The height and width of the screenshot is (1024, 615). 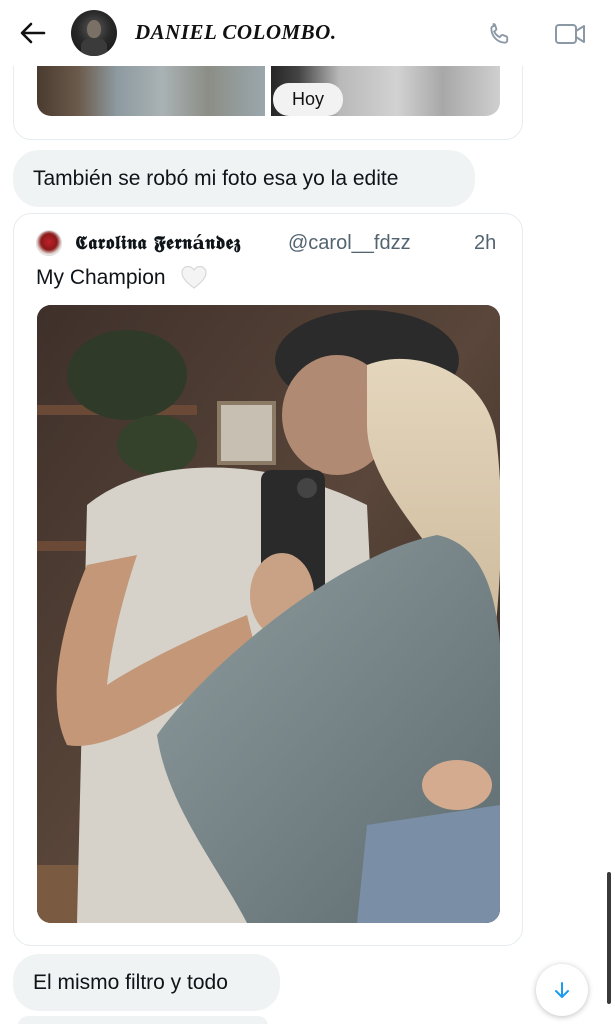 I want to click on message-bubble: El mismo filtro y todo, so click(x=146, y=982).